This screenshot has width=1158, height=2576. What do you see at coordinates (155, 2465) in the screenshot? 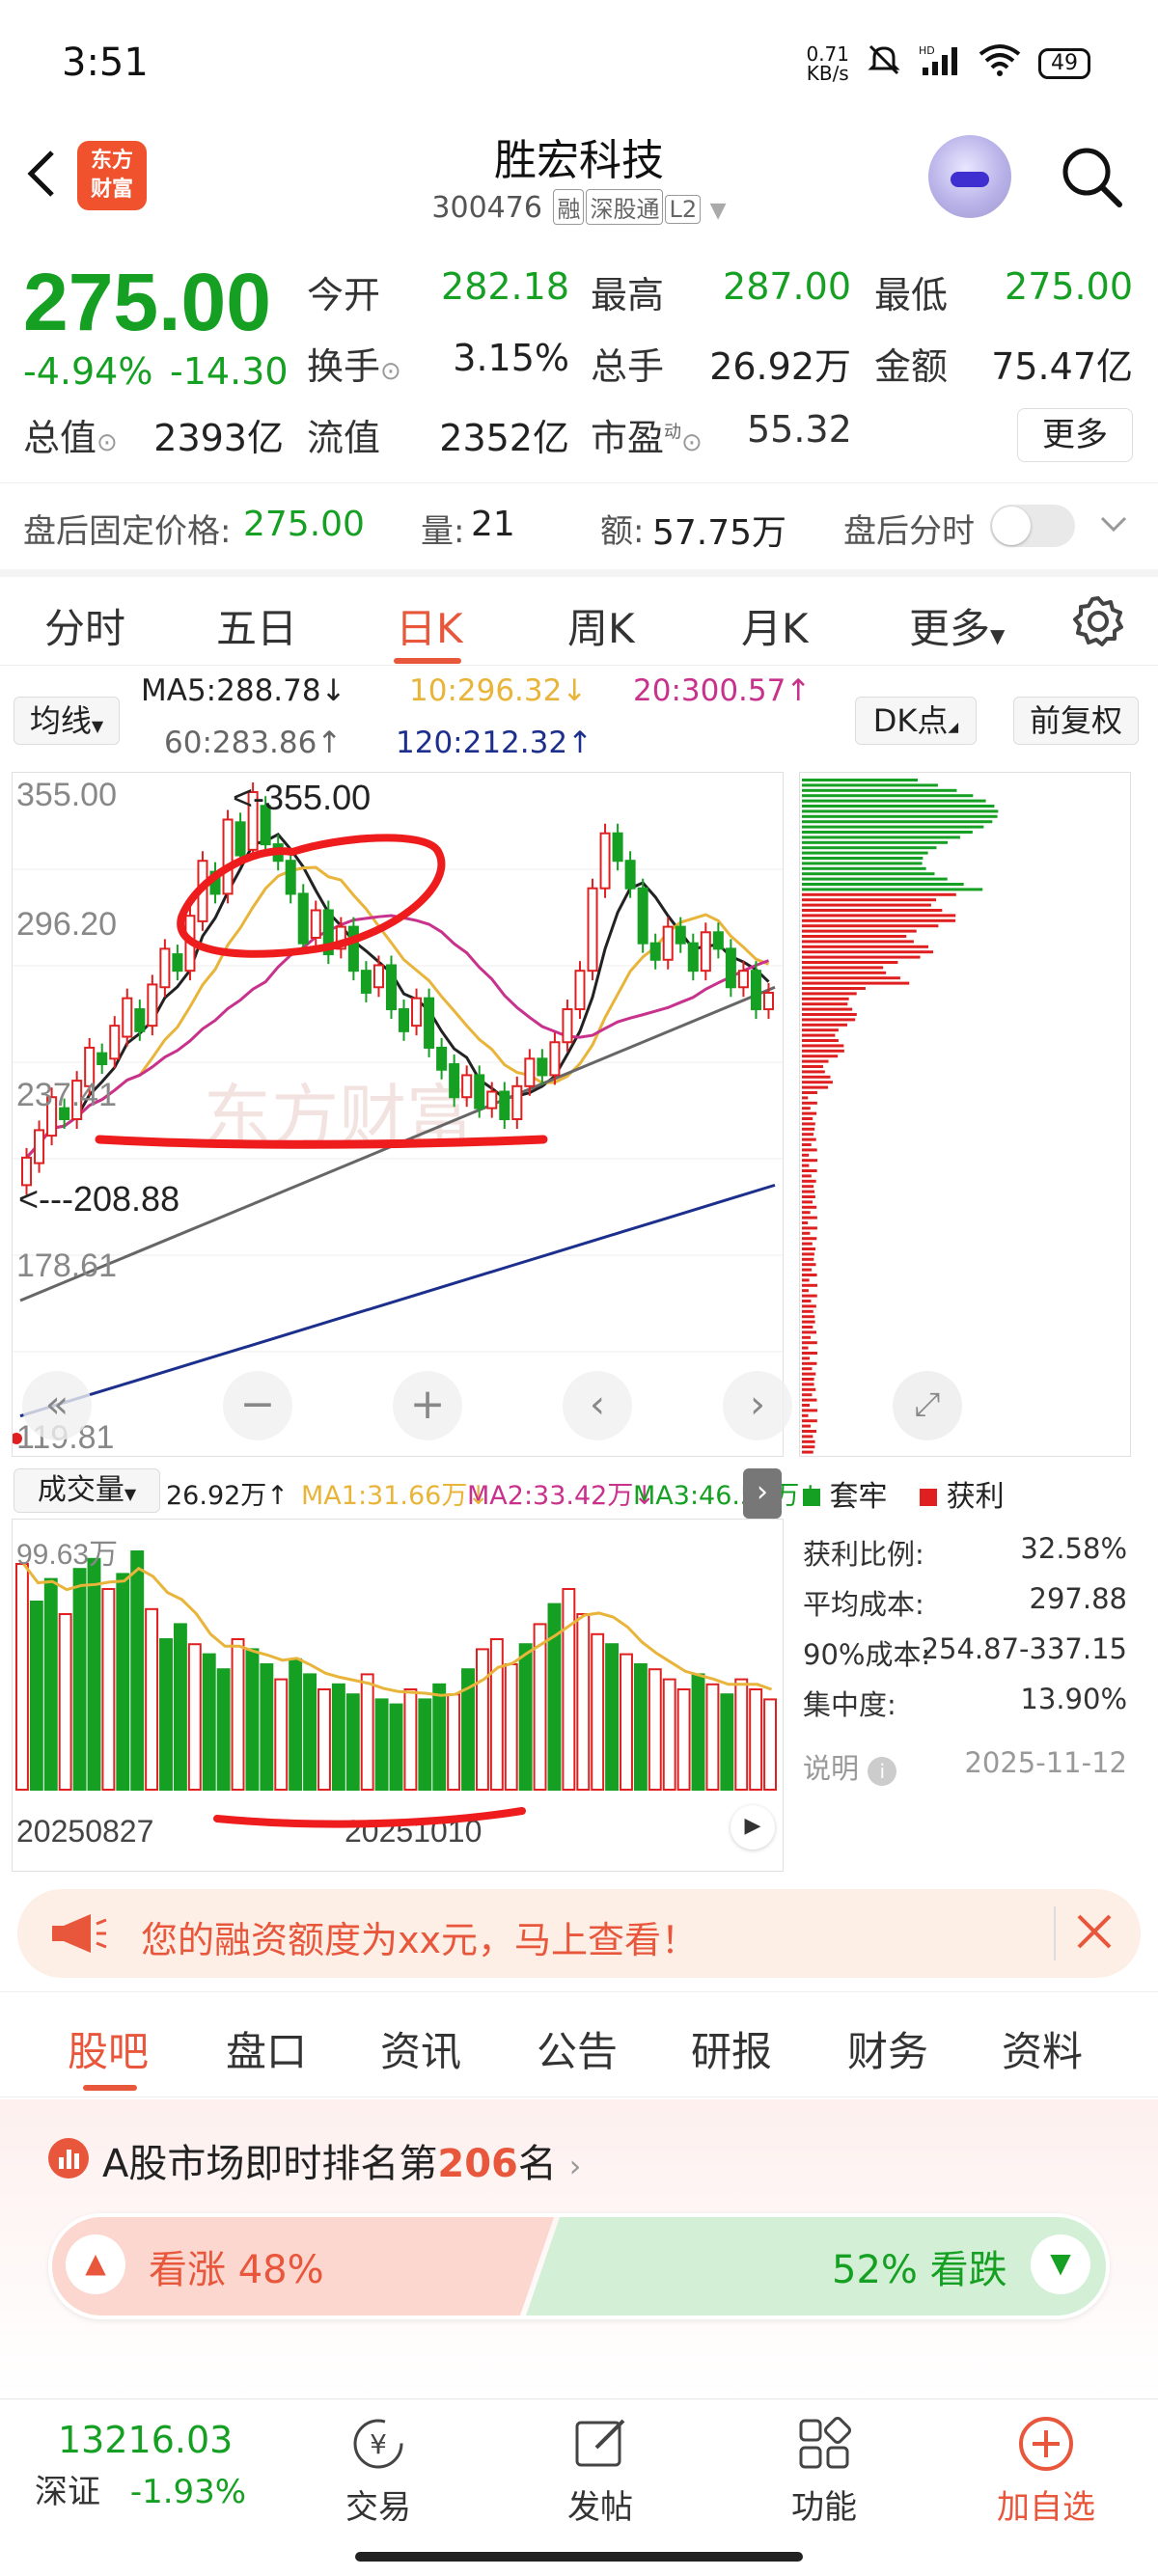
I see `index-ticker: 13216.03 深证 -1.93%` at bounding box center [155, 2465].